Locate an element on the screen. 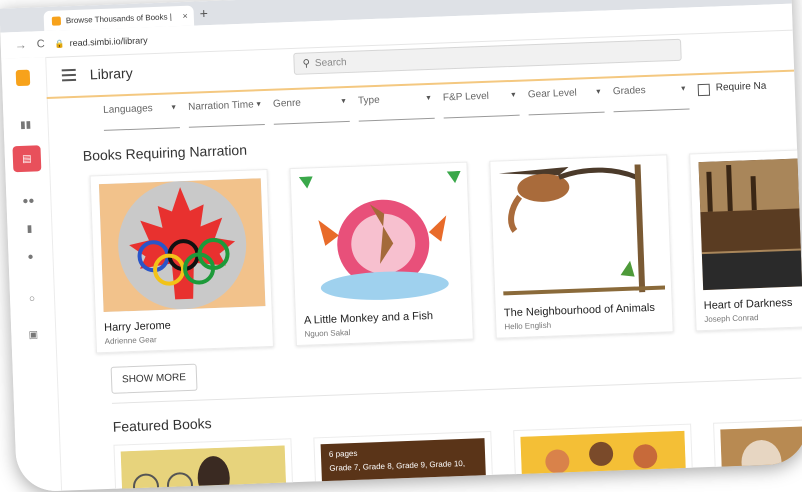  back-arrow-icon: → is located at coordinates (20, 45).